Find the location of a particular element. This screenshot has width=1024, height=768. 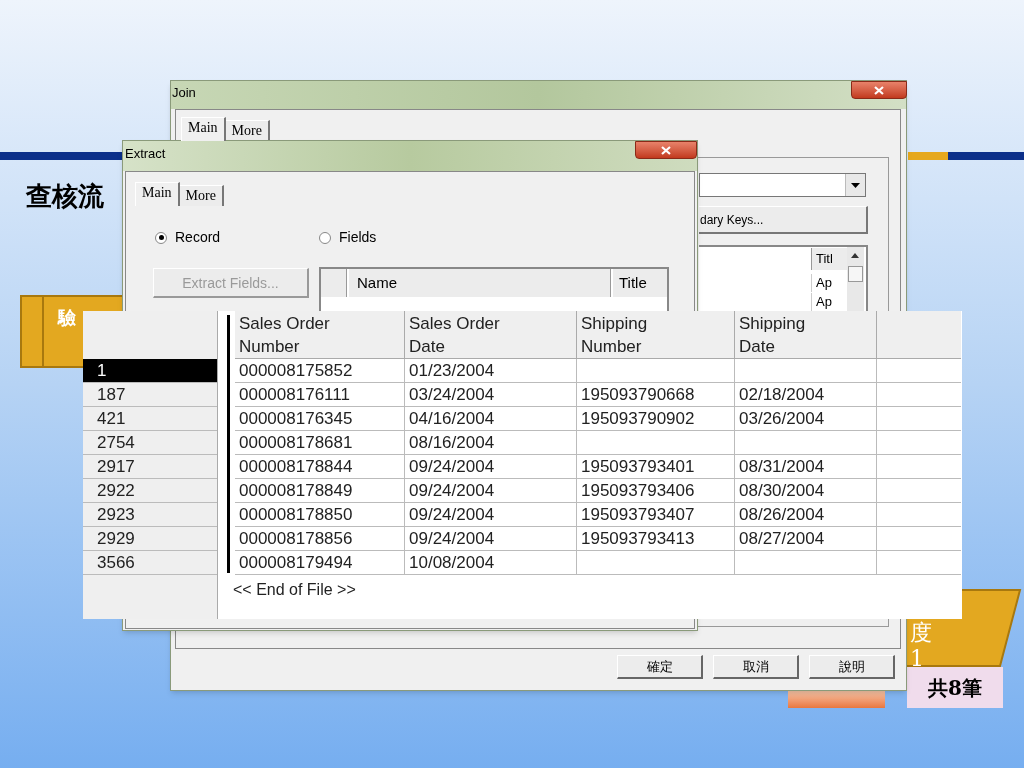

column-header: Name is located at coordinates (480, 283).